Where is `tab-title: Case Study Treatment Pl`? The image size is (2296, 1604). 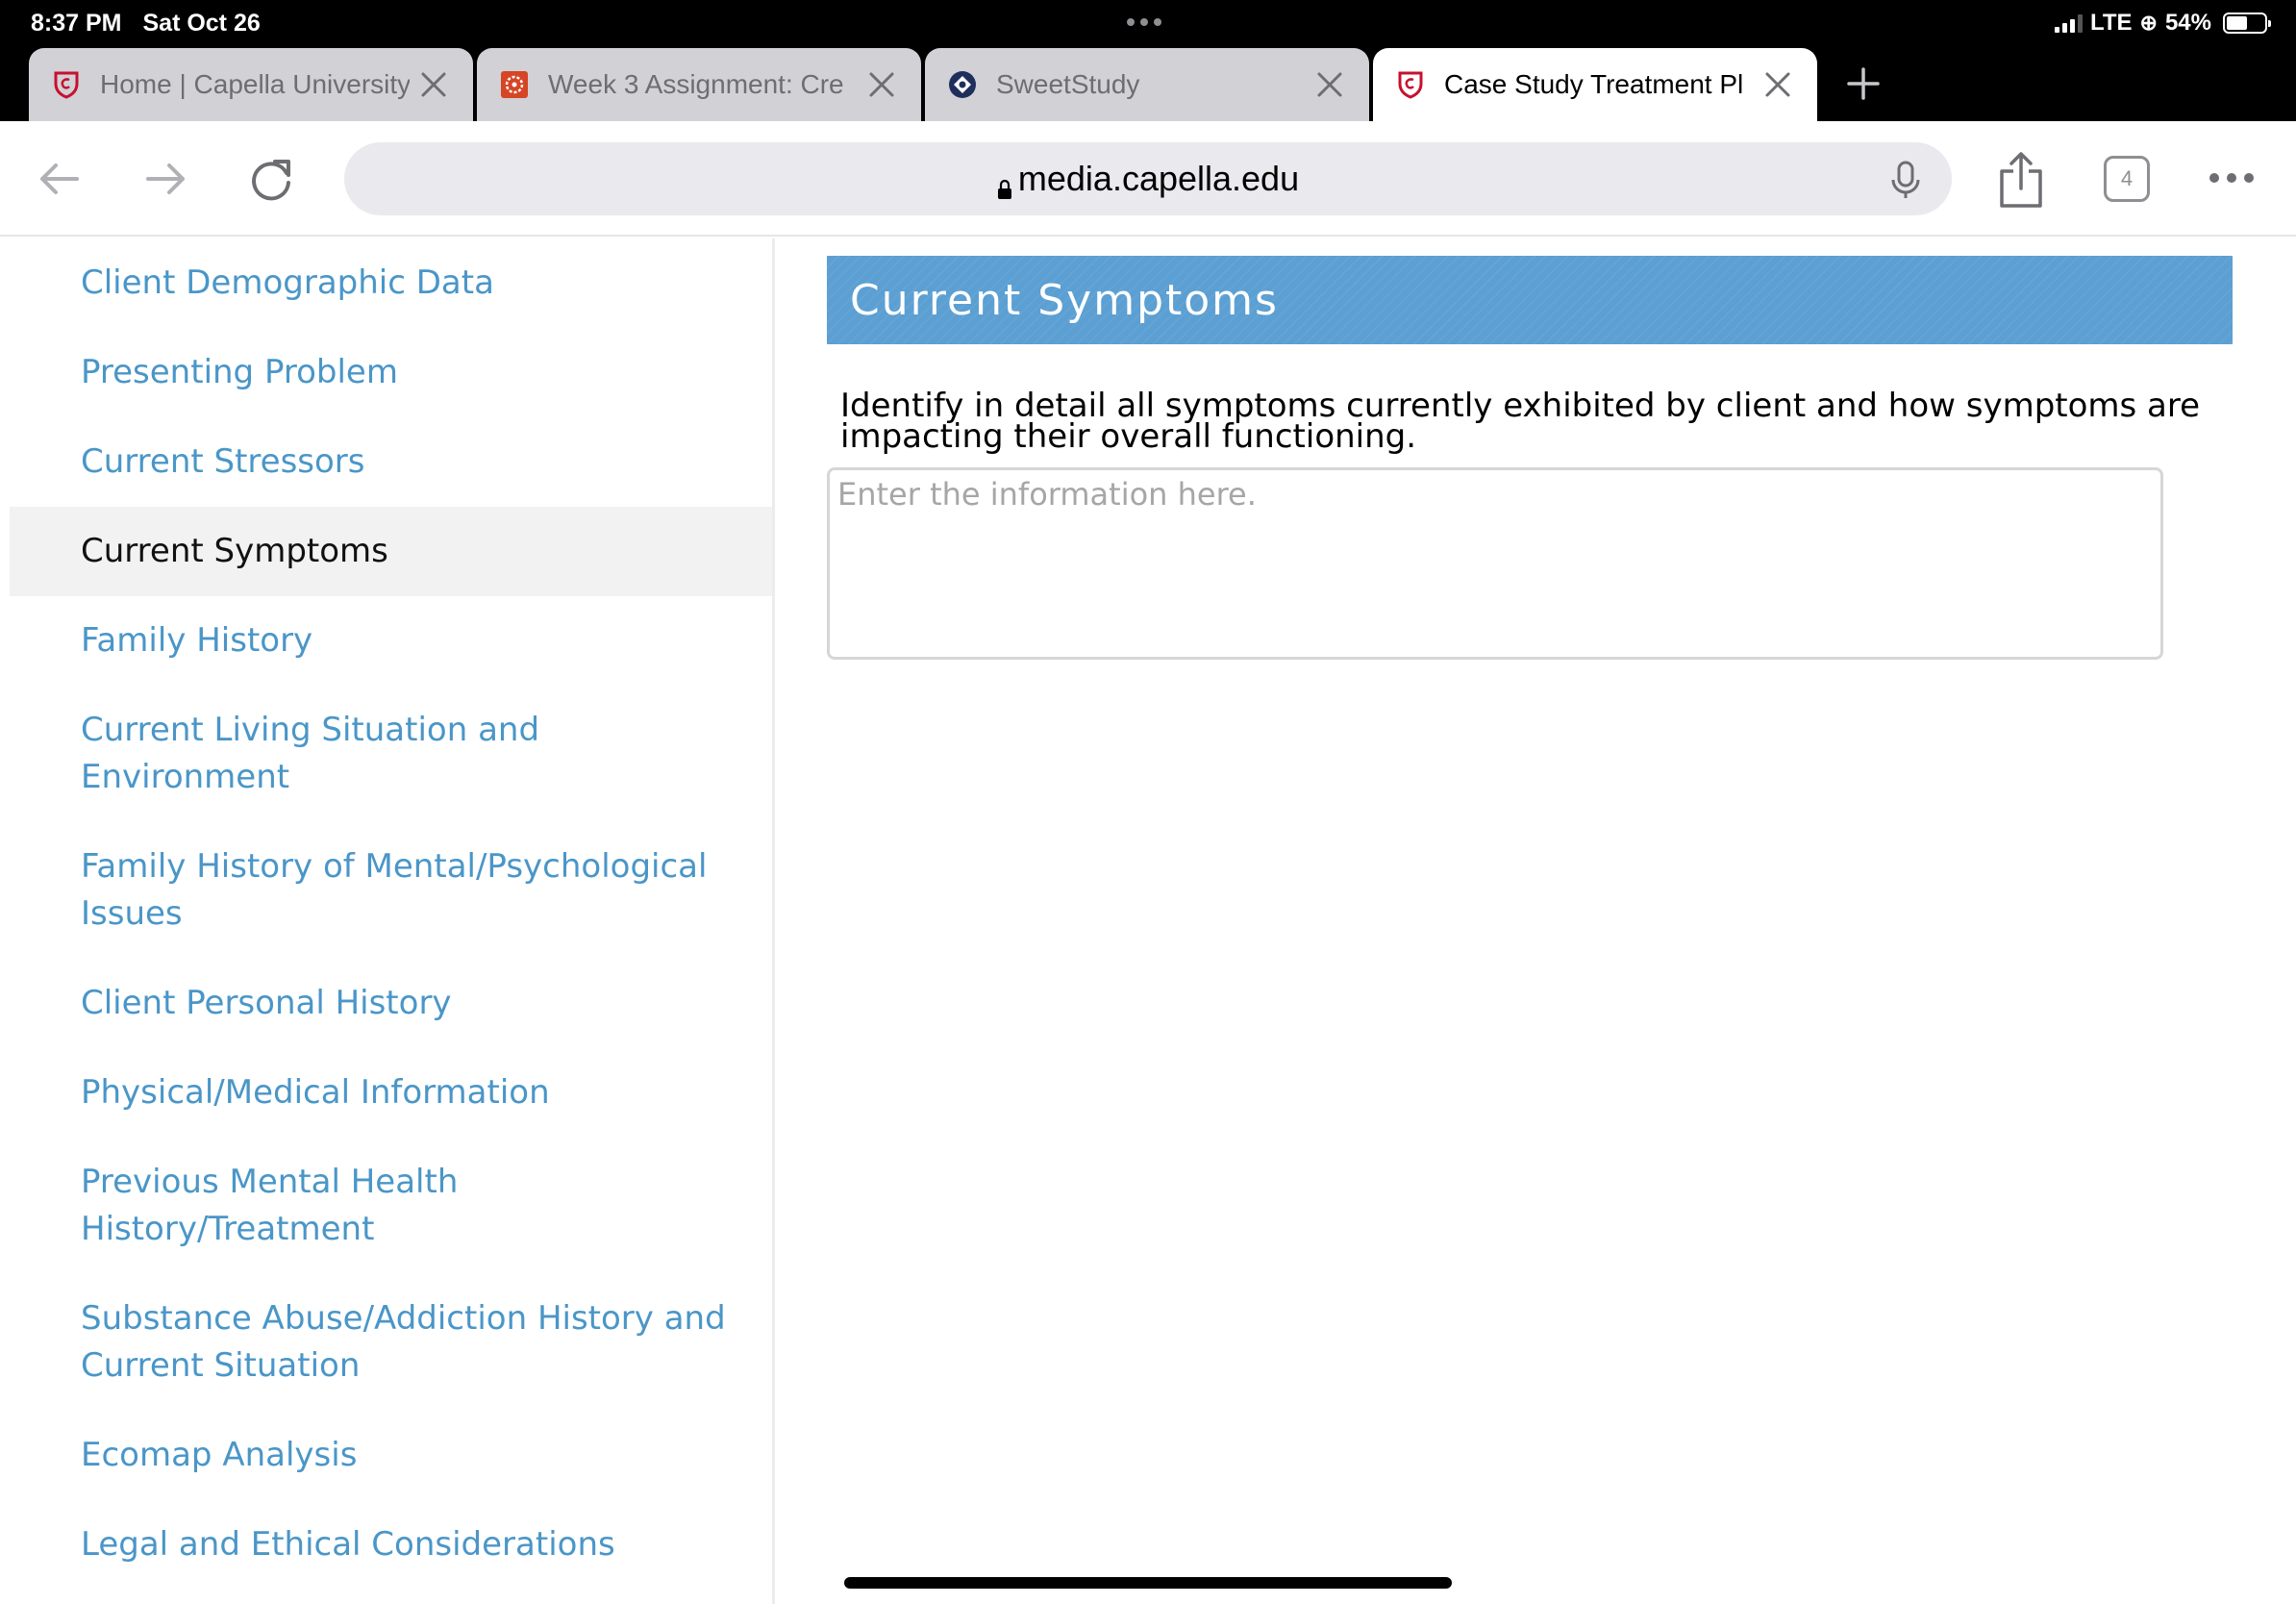 tab-title: Case Study Treatment Pl is located at coordinates (1594, 84).